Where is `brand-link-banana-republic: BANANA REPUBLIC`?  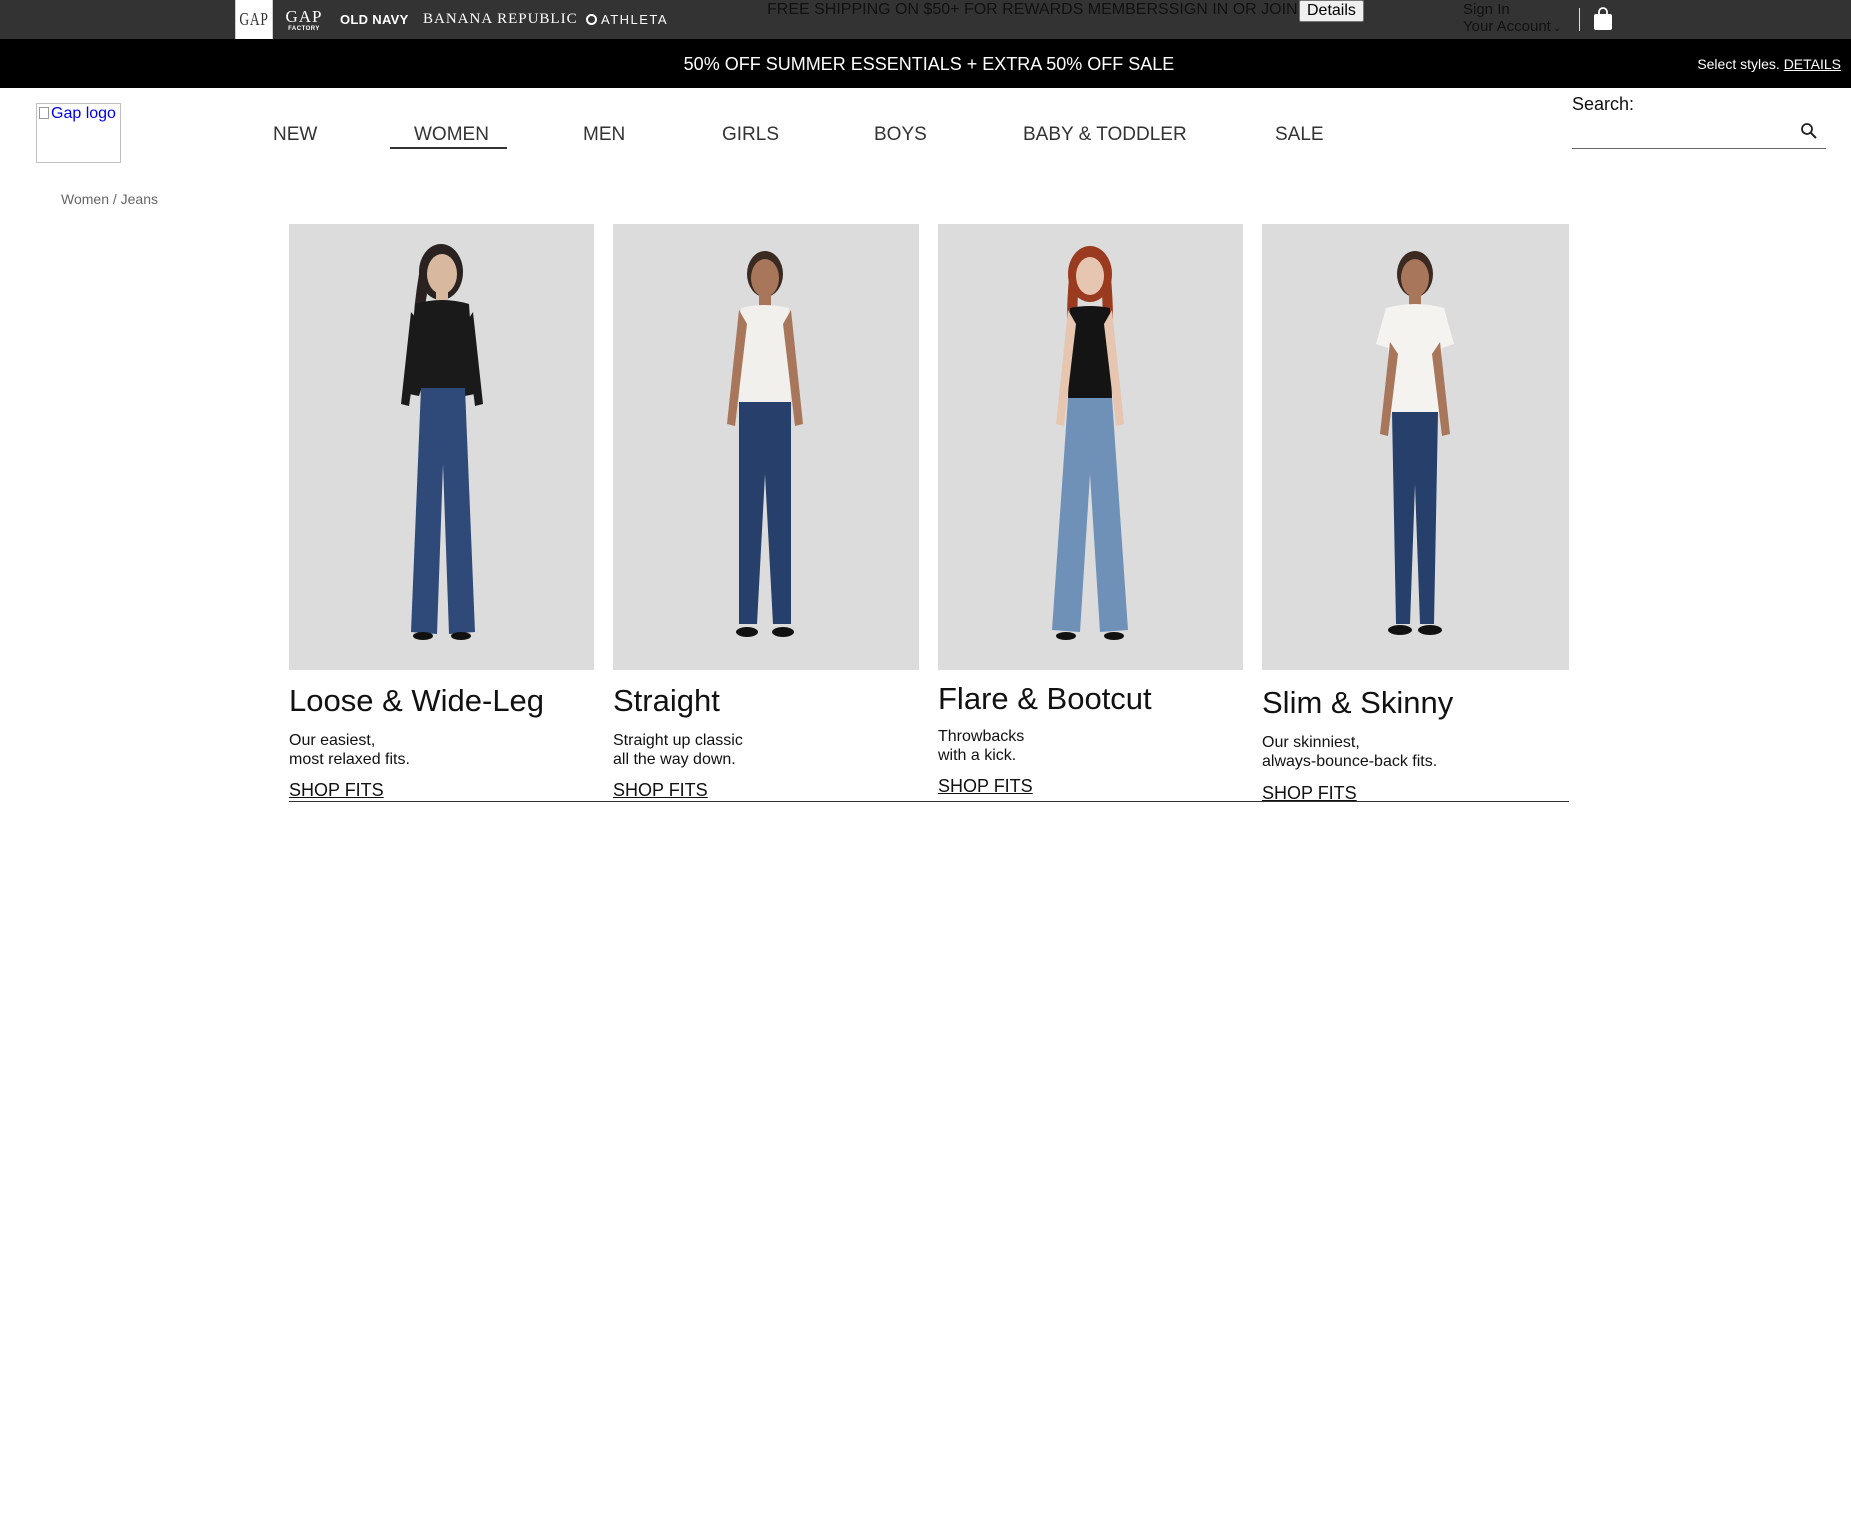 brand-link-banana-republic: BANANA REPUBLIC is located at coordinates (500, 19).